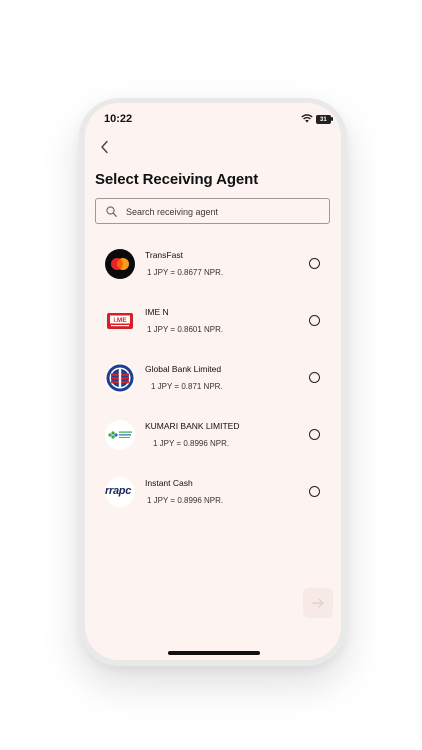 The height and width of the screenshot is (750, 422). I want to click on instant-cash-logo: rrapc, so click(120, 492).